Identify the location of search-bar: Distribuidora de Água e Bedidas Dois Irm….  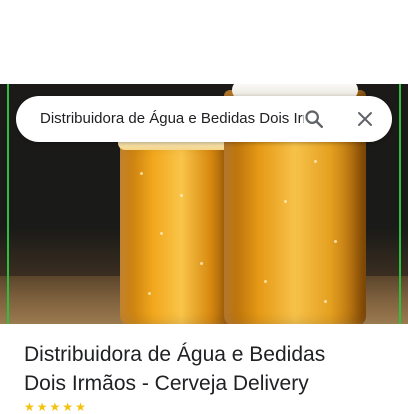
(204, 119).